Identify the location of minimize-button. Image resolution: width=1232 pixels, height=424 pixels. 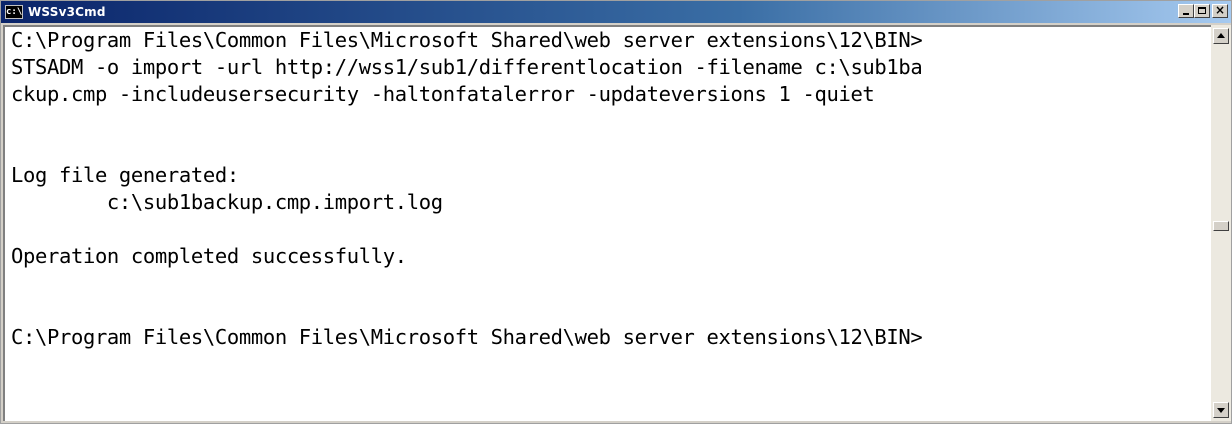
(1186, 11).